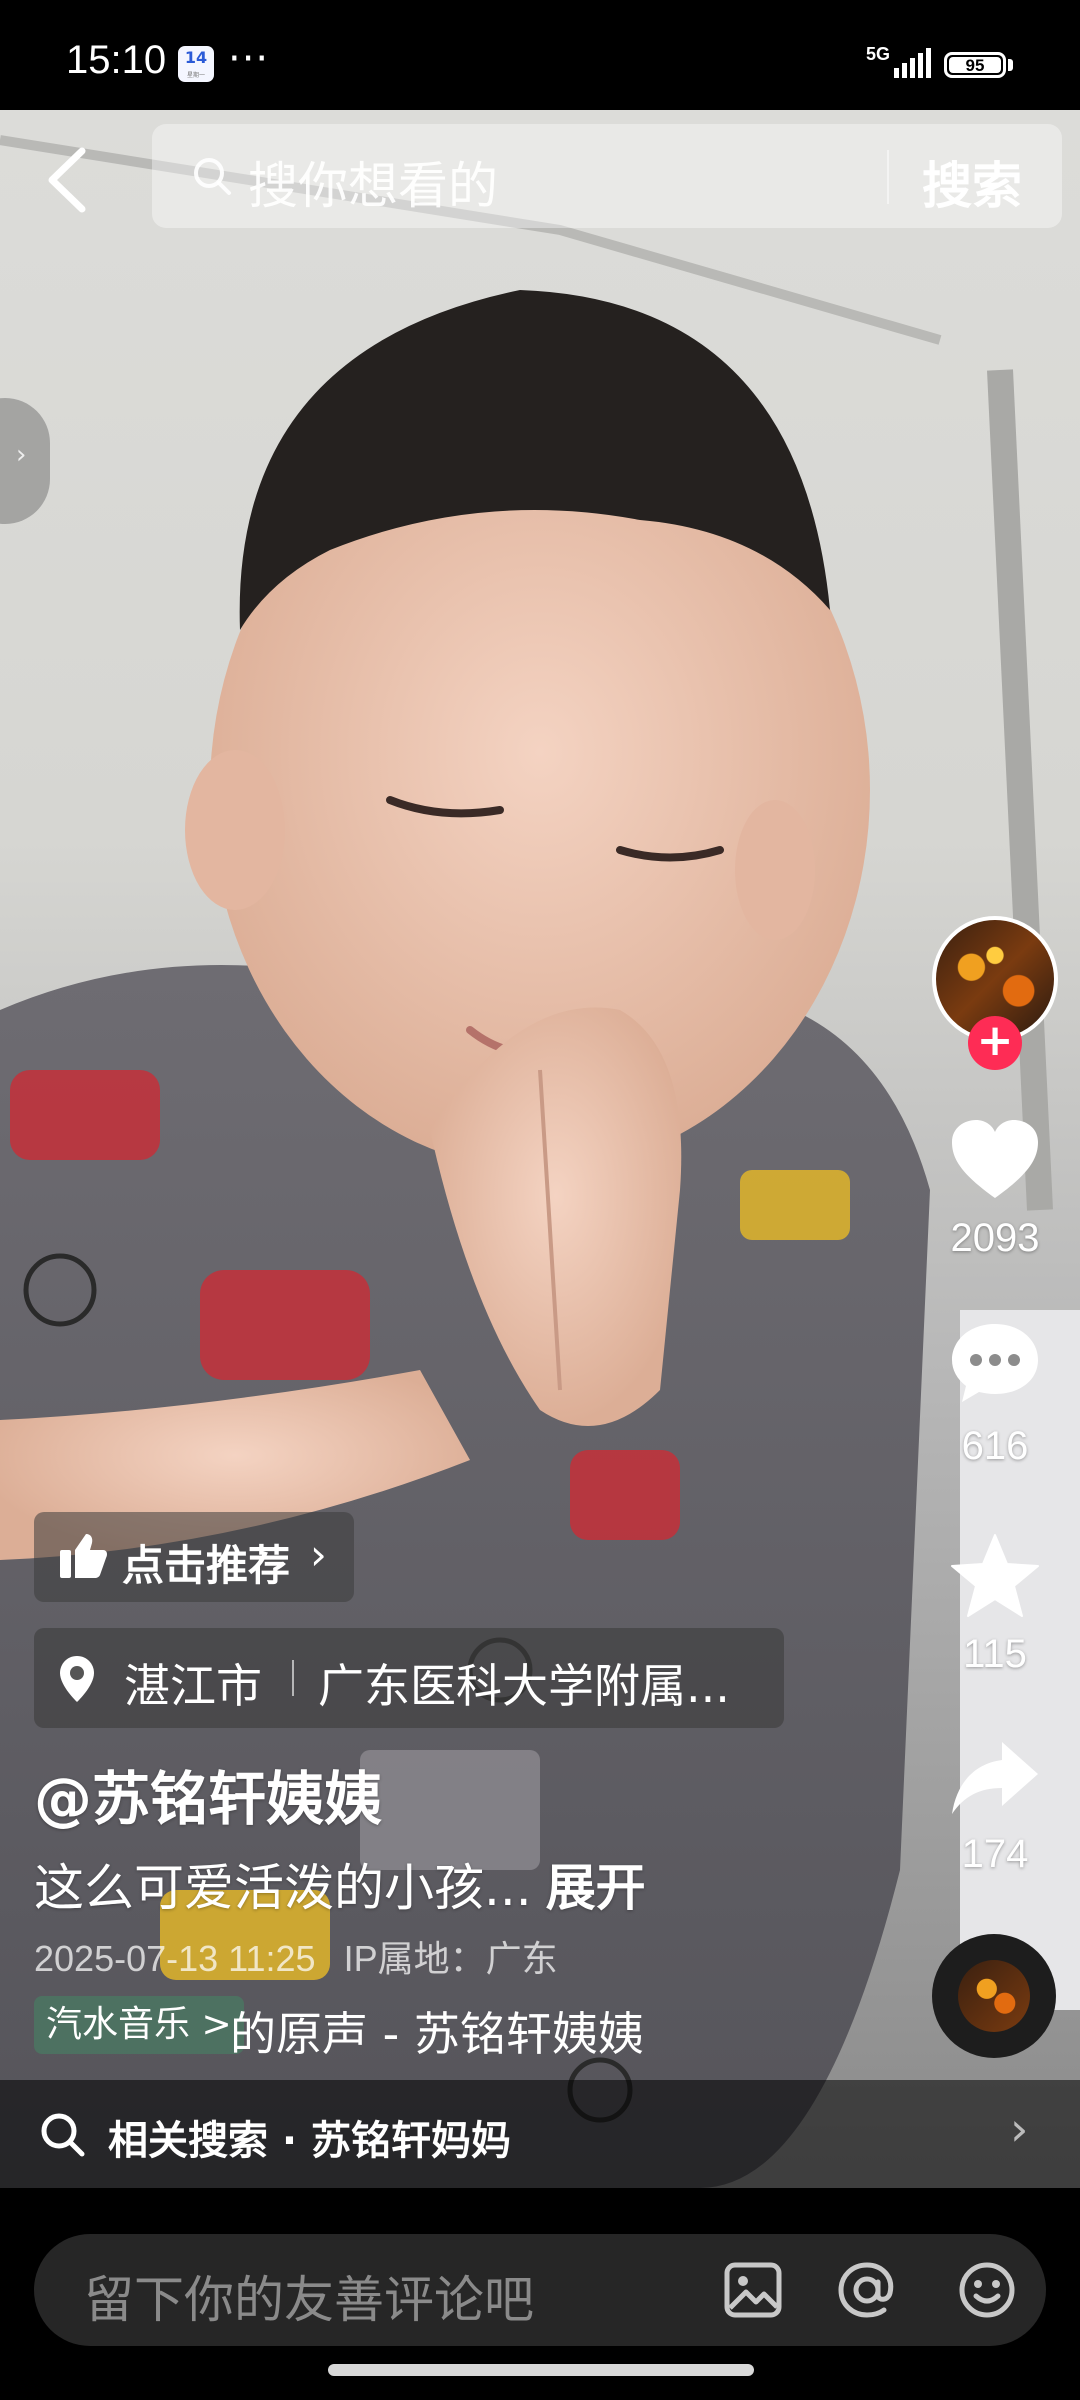 Image resolution: width=1080 pixels, height=2400 pixels. What do you see at coordinates (540, 2290) in the screenshot?
I see `comment-input: 留下你的友善评论吧` at bounding box center [540, 2290].